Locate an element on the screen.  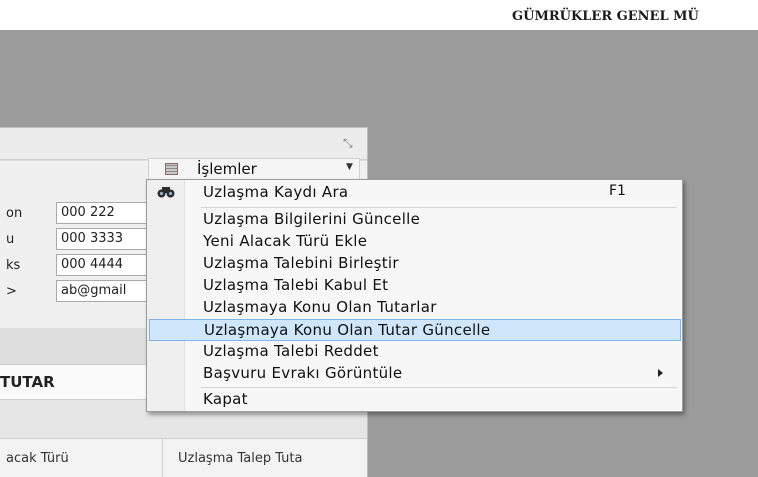
column-divider is located at coordinates (162, 458).